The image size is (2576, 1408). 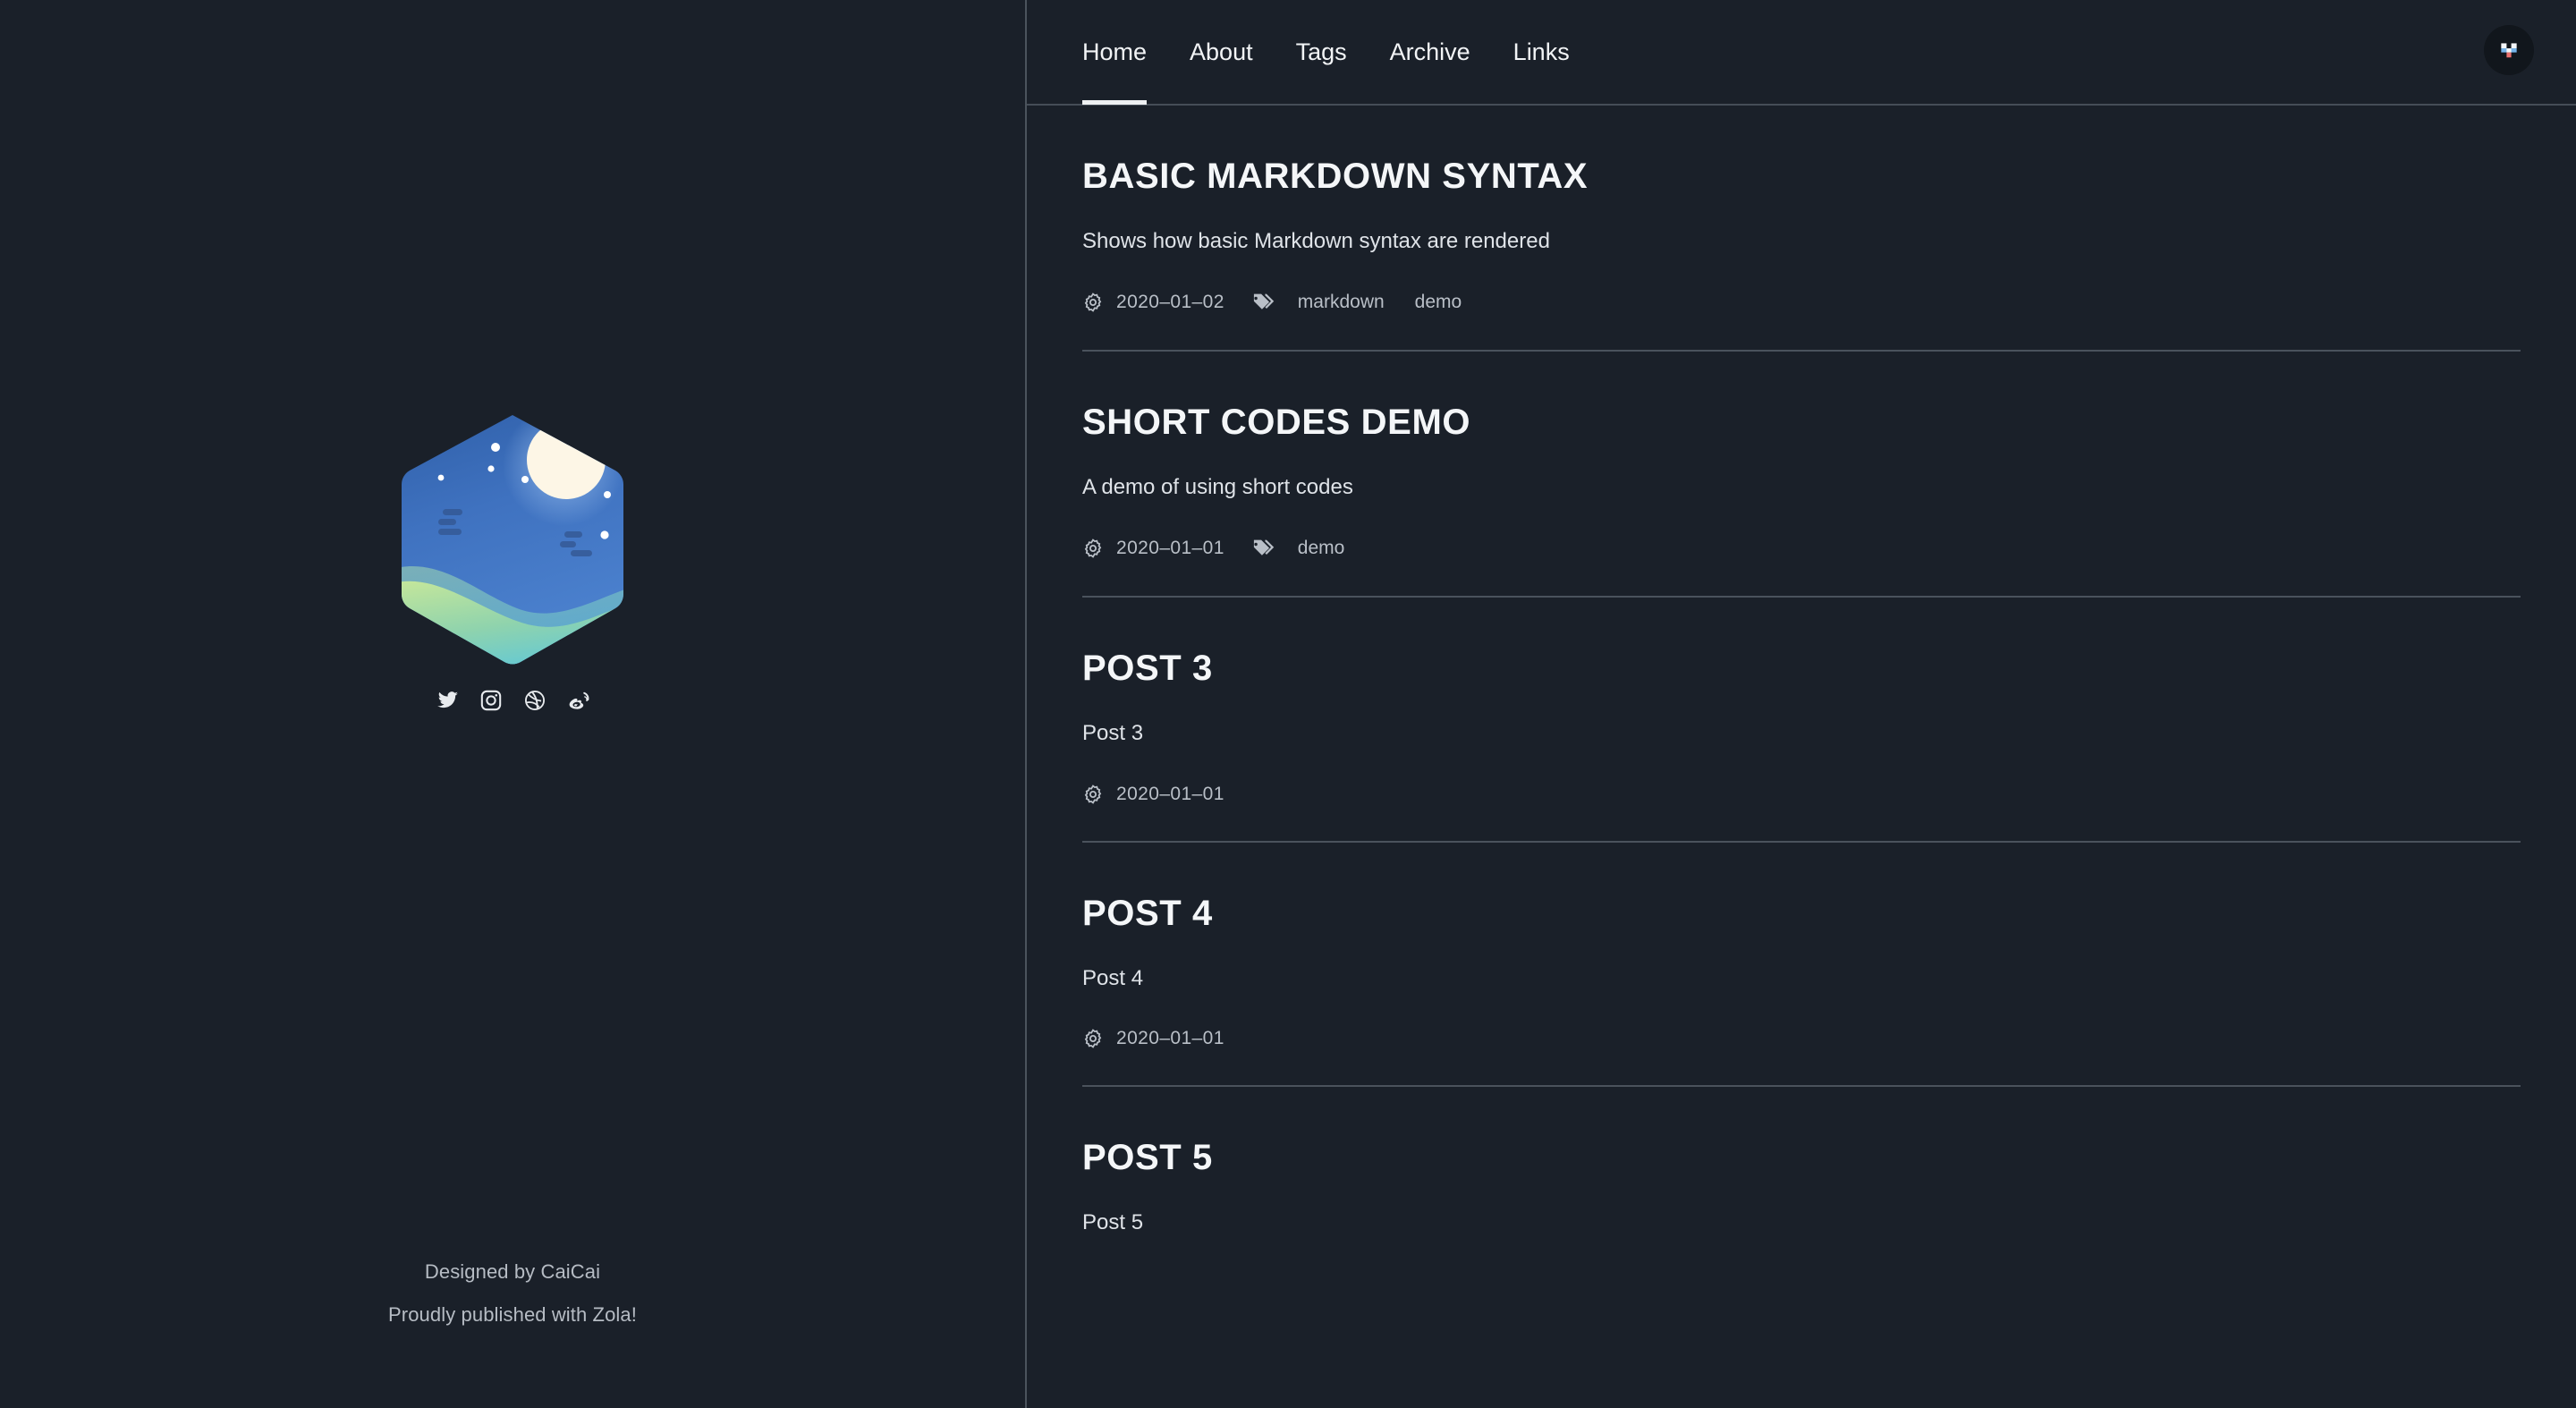 What do you see at coordinates (1430, 52) in the screenshot?
I see `nav-item-archive: Archive` at bounding box center [1430, 52].